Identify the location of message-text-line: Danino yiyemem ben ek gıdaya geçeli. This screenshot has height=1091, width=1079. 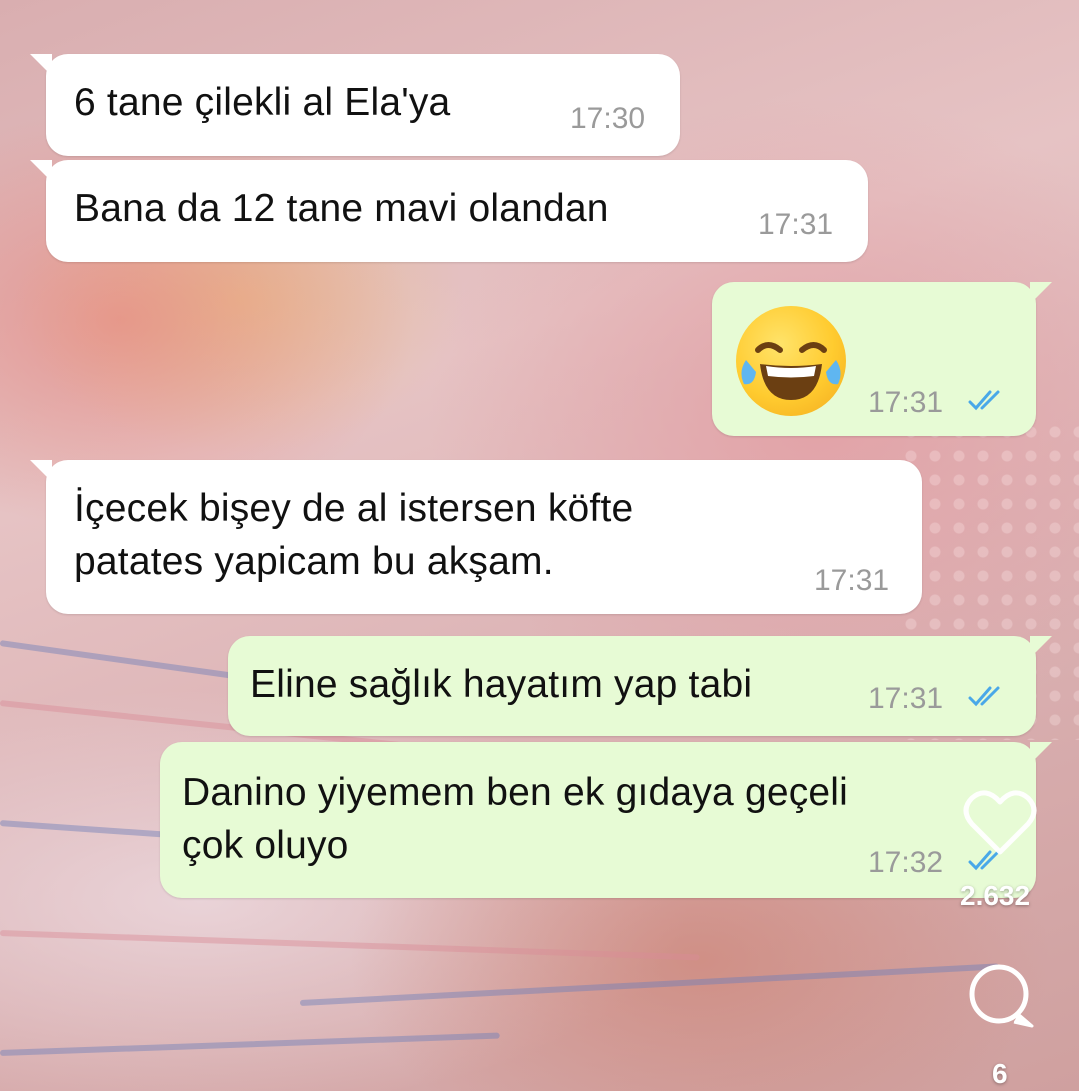
(515, 792).